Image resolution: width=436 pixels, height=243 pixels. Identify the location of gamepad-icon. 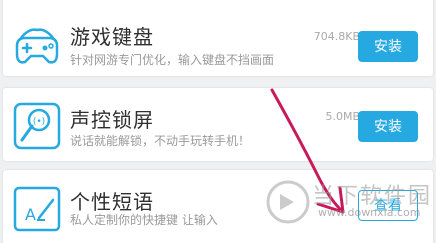
(37, 46).